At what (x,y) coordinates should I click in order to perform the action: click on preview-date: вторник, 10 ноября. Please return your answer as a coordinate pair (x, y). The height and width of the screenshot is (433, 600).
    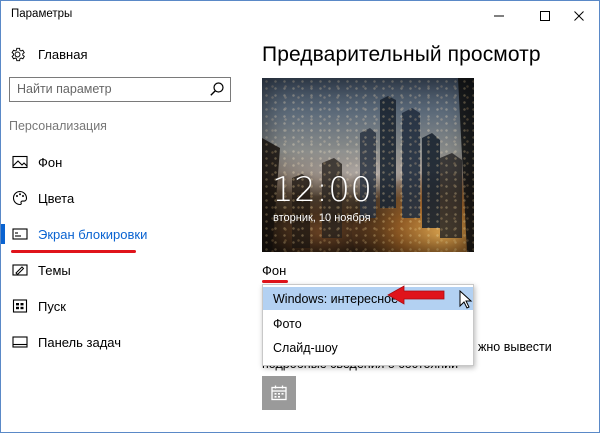
    Looking at the image, I should click on (322, 218).